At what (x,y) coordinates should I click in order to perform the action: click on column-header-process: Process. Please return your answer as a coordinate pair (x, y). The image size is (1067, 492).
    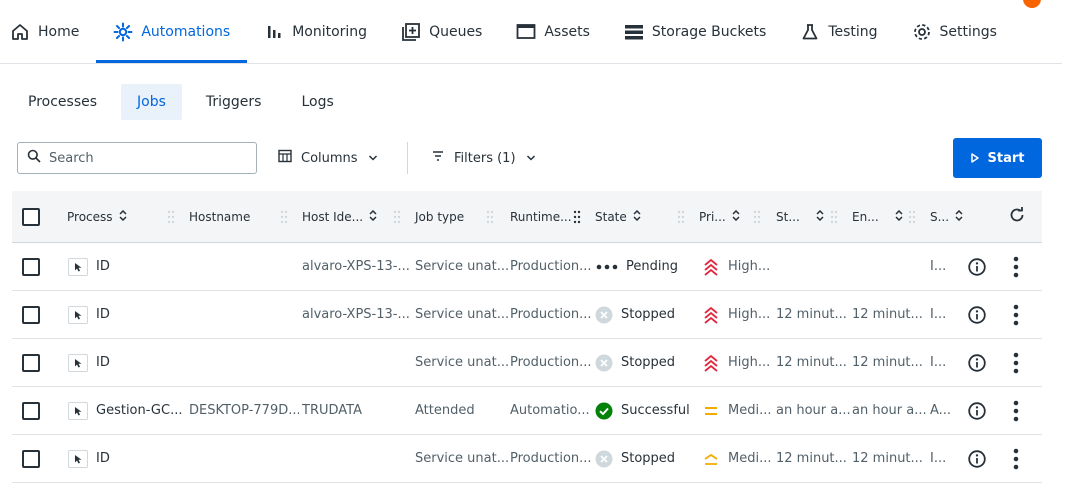
    Looking at the image, I should click on (97, 216).